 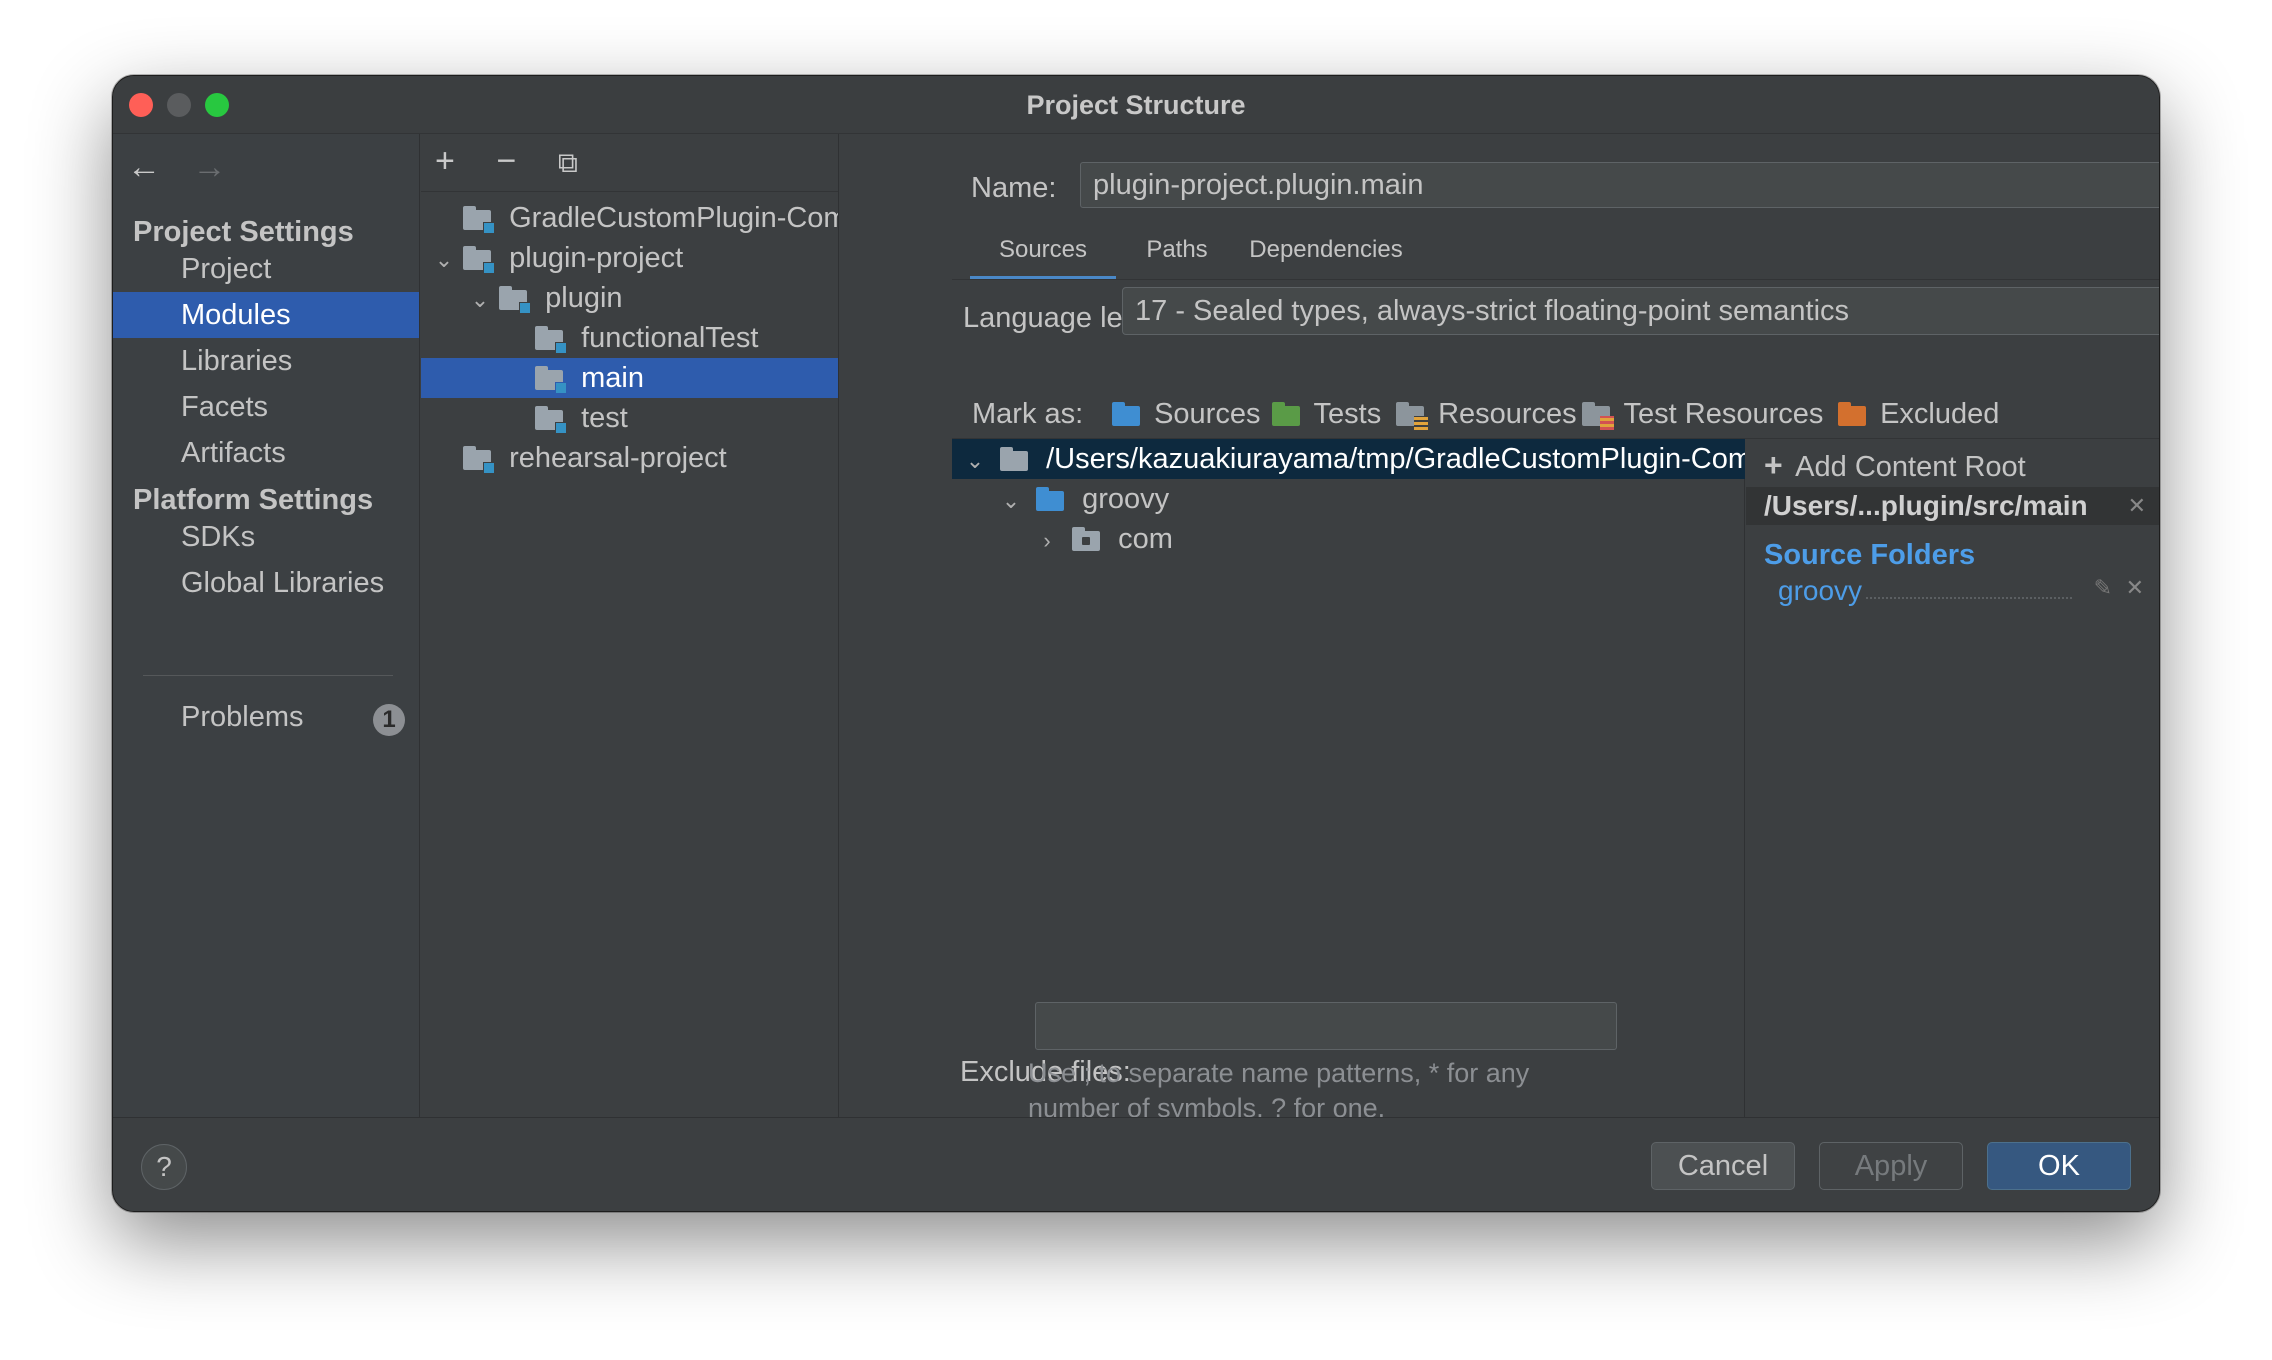 I want to click on mark-resources-label: Resources, so click(x=1507, y=414).